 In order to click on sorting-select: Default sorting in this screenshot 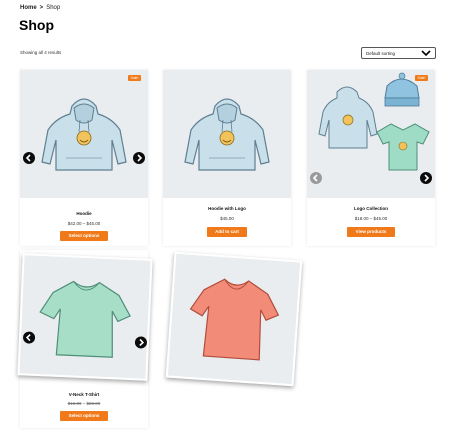, I will do `click(398, 53)`.